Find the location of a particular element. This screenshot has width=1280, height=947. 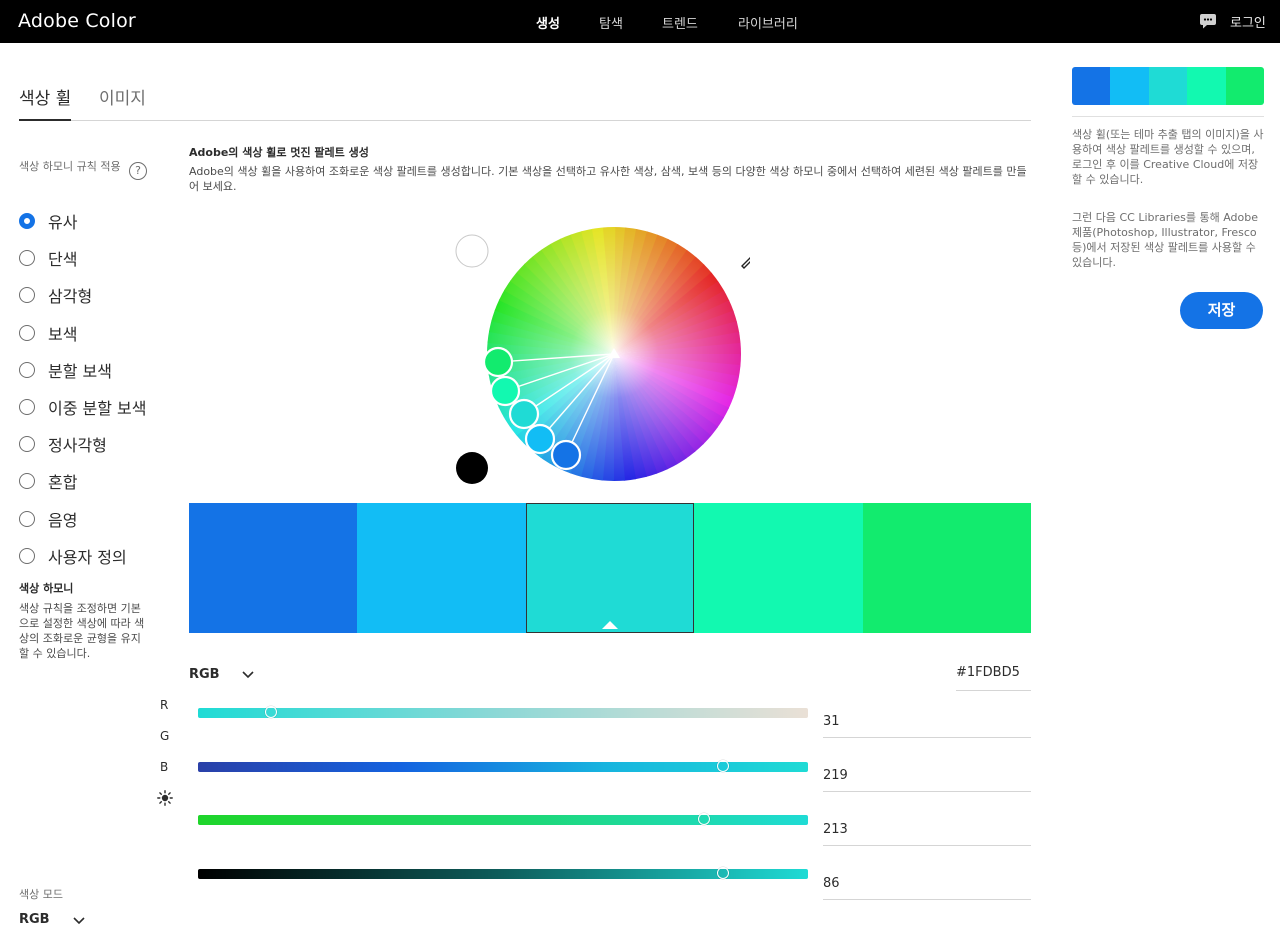

harmony-rule-label: 삼각형 is located at coordinates (70, 297).